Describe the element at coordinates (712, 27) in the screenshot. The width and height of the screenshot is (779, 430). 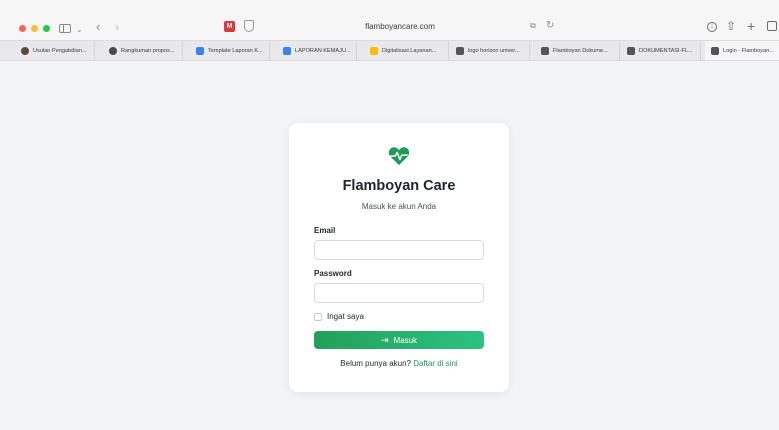
I see `download-icon: ↓` at that location.